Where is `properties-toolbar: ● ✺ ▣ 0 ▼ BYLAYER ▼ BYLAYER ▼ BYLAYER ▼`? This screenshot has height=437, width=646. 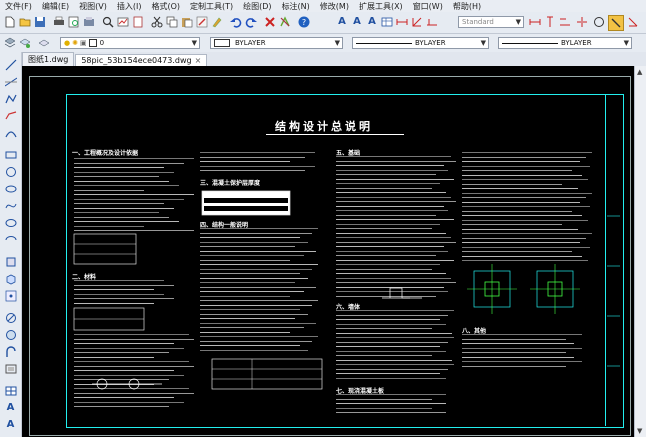 properties-toolbar: ● ✺ ▣ 0 ▼ BYLAYER ▼ BYLAYER ▼ BYLAYER ▼ is located at coordinates (323, 43).